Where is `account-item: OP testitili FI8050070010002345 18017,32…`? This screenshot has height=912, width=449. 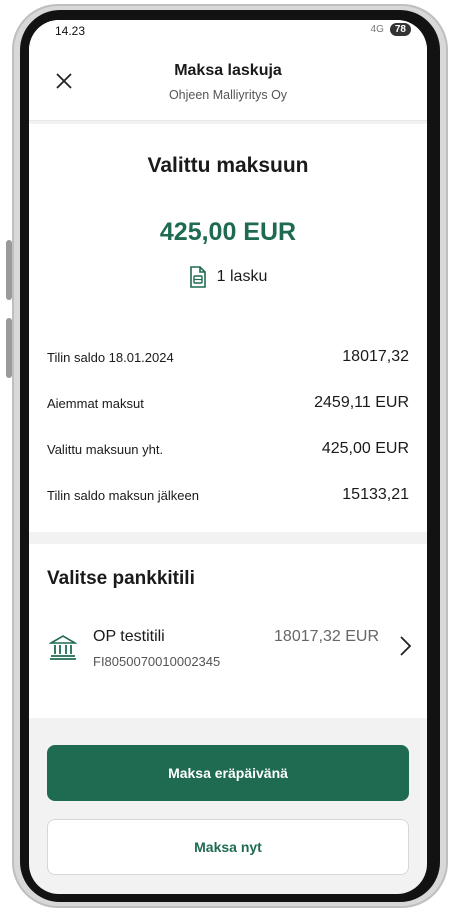 account-item: OP testitili FI8050070010002345 18017,32… is located at coordinates (228, 649).